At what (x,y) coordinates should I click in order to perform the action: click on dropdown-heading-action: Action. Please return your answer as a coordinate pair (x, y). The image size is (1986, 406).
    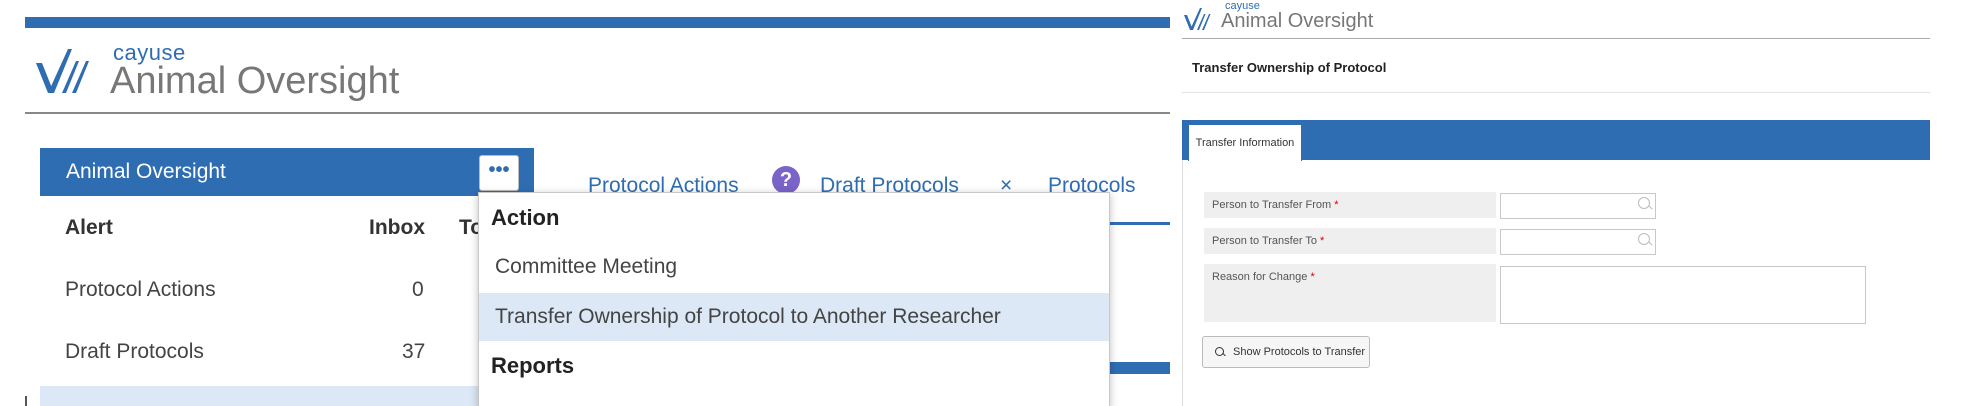
    Looking at the image, I should click on (525, 217).